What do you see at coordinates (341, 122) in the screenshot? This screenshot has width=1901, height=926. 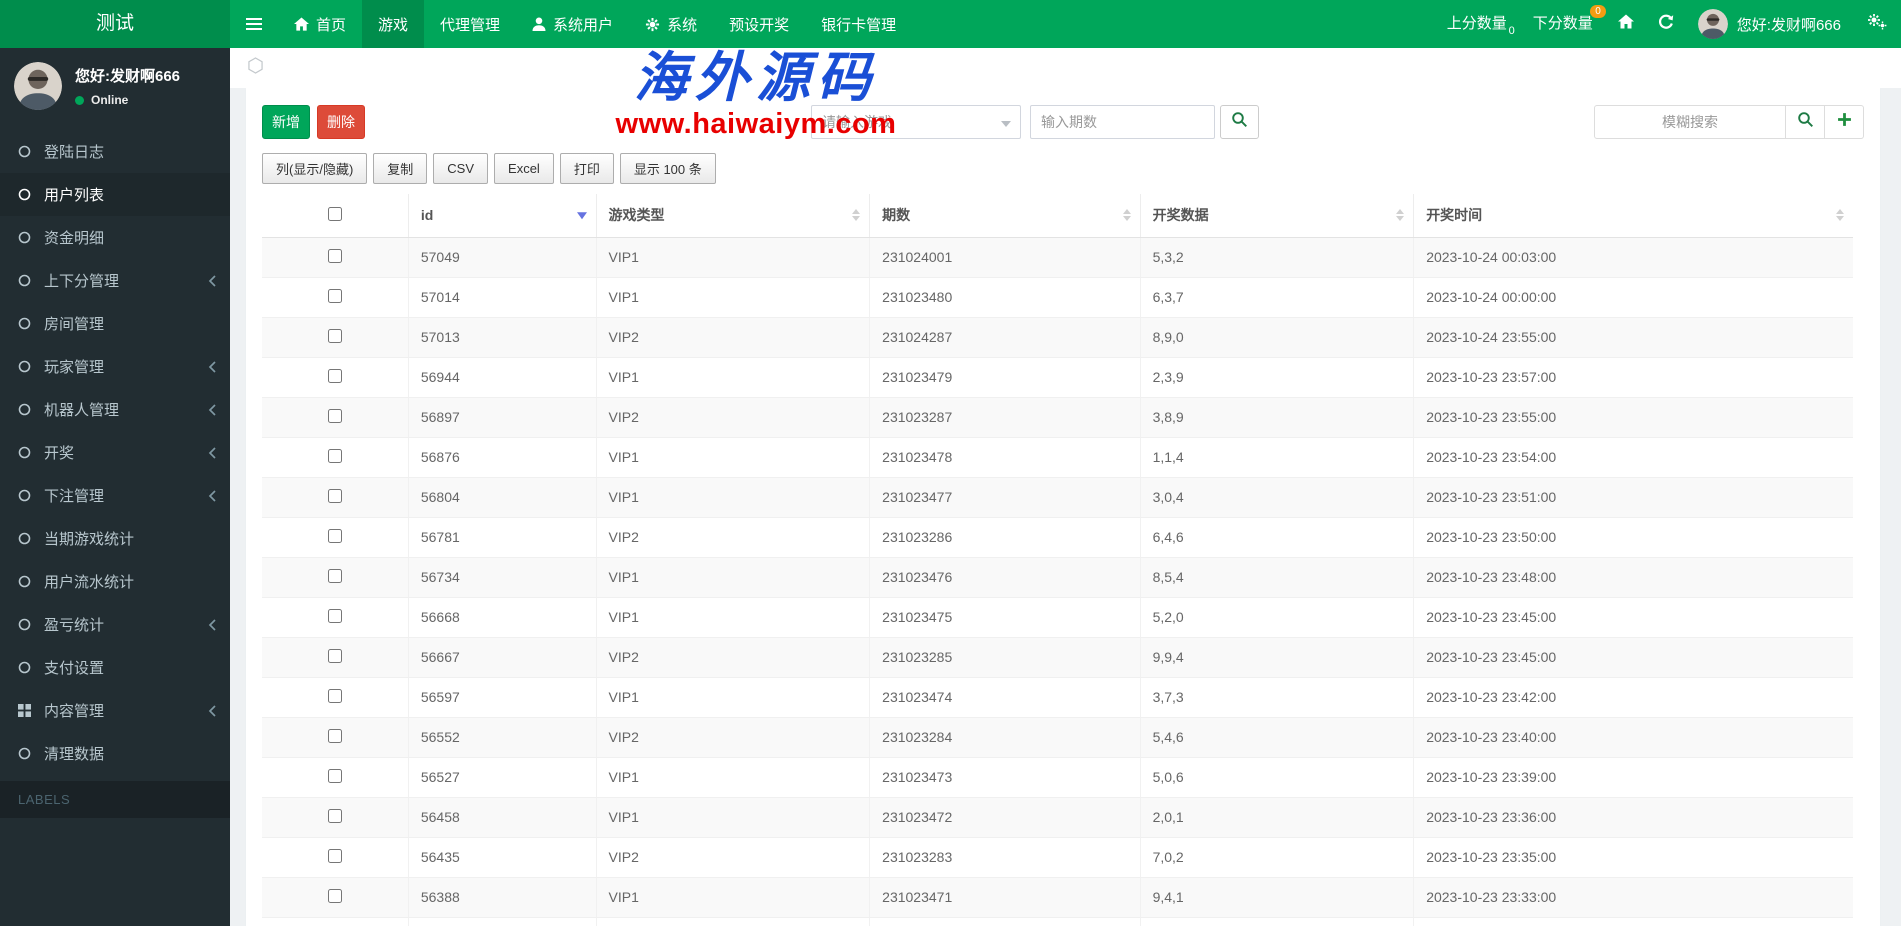 I see `delete-button: 删除` at bounding box center [341, 122].